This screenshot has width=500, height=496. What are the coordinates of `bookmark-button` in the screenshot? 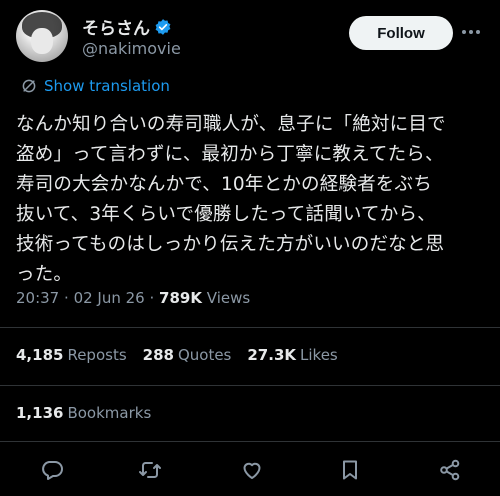 It's located at (350, 470).